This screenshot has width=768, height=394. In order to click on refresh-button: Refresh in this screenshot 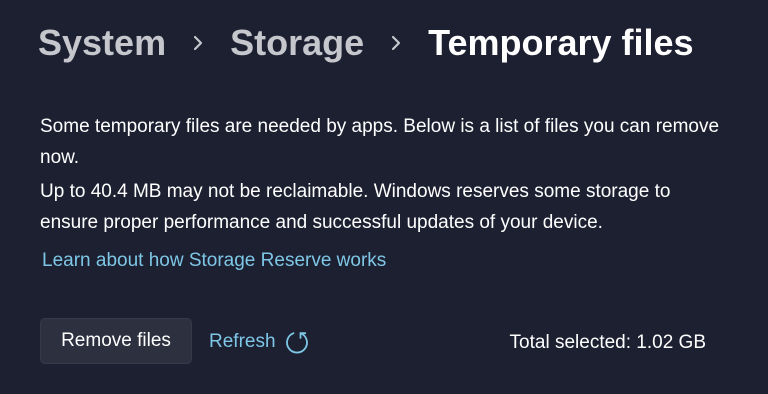, I will do `click(259, 342)`.